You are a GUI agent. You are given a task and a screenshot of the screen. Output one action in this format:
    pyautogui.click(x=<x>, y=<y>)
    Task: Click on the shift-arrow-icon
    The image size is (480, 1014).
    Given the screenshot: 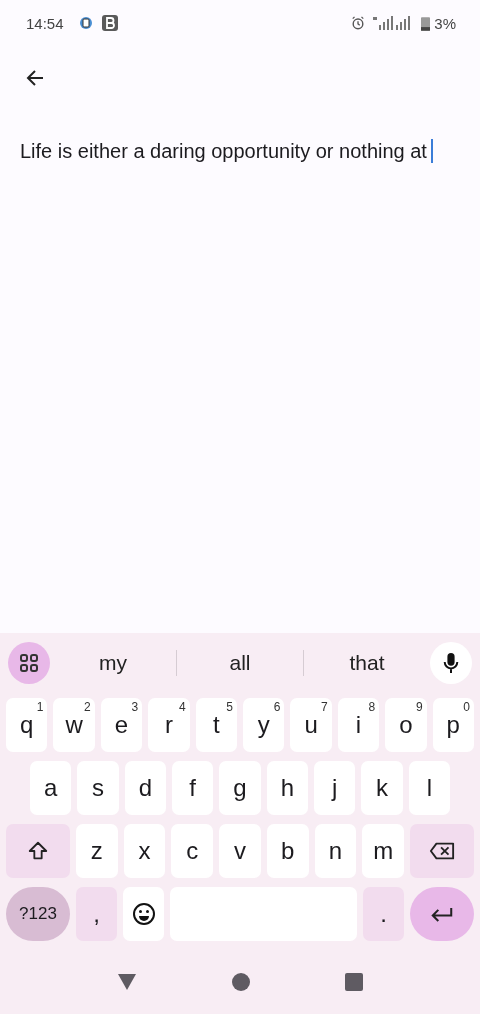 What is the action you would take?
    pyautogui.click(x=38, y=851)
    